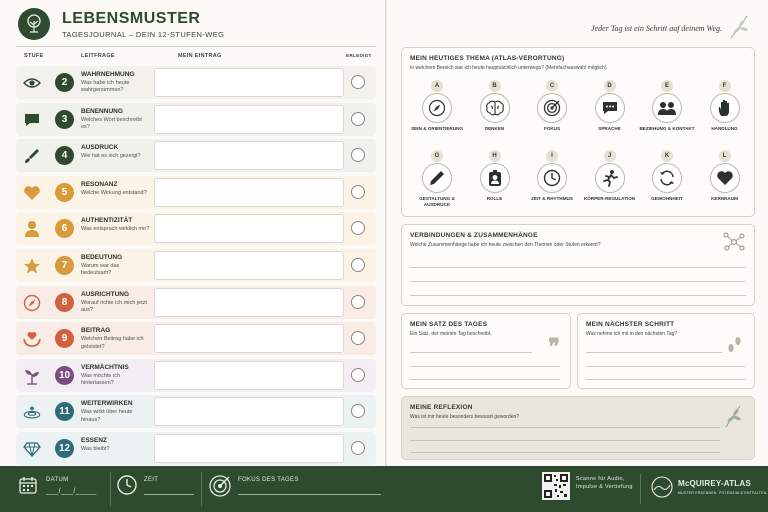 This screenshot has height=512, width=768. What do you see at coordinates (609, 128) in the screenshot?
I see `theme-label: SPRACHE` at bounding box center [609, 128].